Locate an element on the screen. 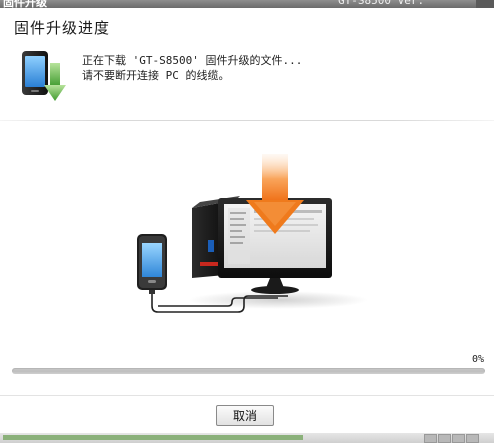 This screenshot has width=494, height=443. window-title: 固件升级 is located at coordinates (25, 4).